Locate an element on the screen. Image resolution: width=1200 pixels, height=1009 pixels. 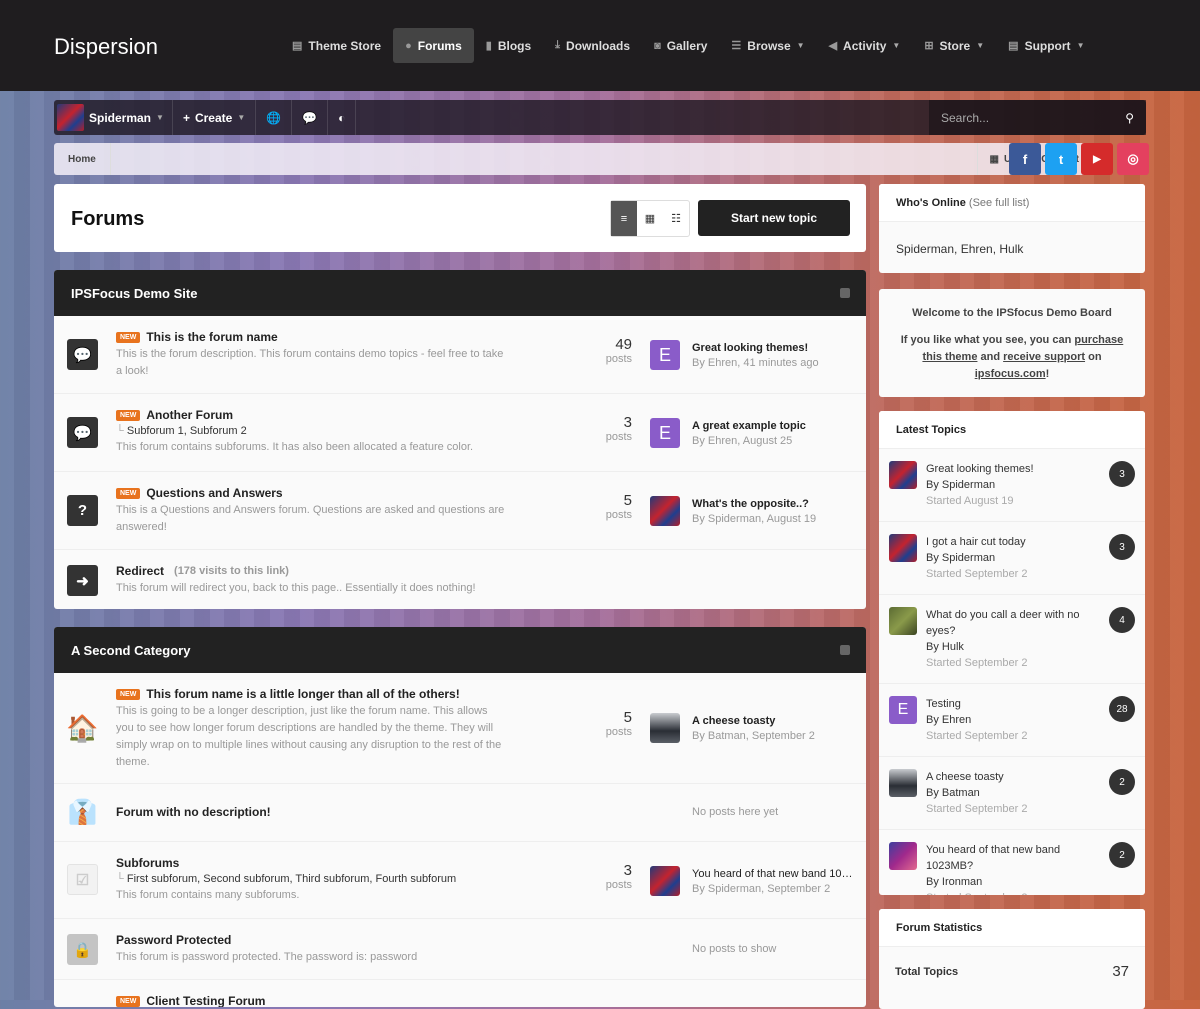
nav-theme-store: ▤ Theme Store is located at coordinates (336, 45).